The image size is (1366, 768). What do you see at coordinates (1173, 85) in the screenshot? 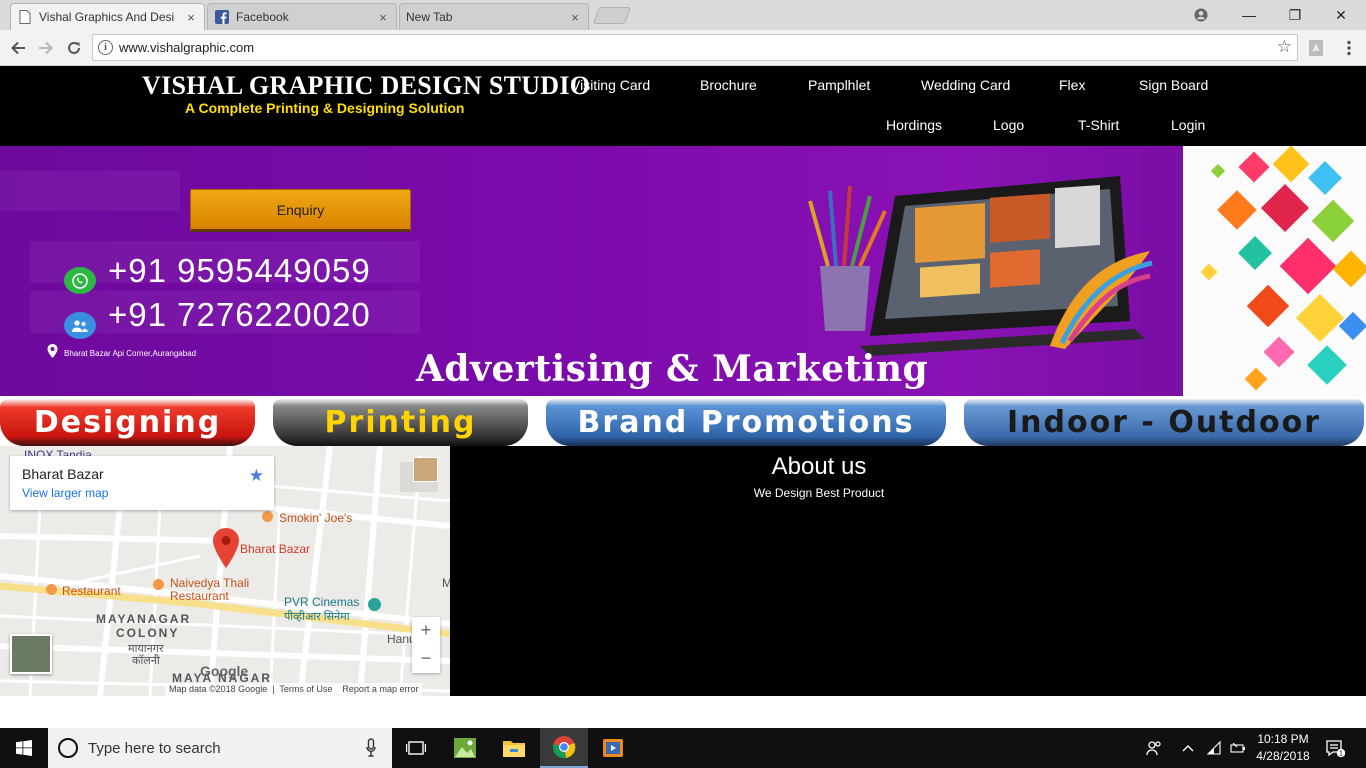
I see `nav-sign-board: Sign Board` at bounding box center [1173, 85].